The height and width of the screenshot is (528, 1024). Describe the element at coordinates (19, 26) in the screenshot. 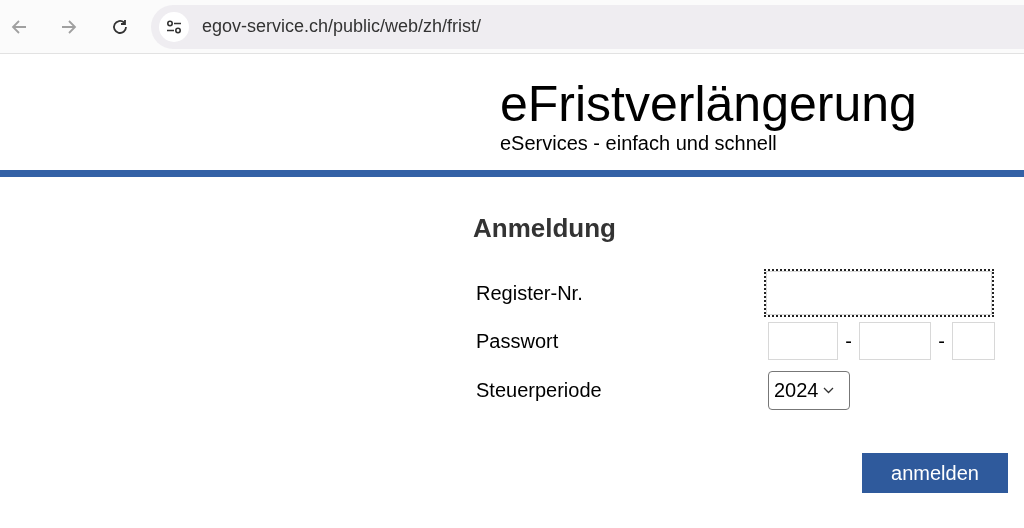

I see `back-icon` at that location.